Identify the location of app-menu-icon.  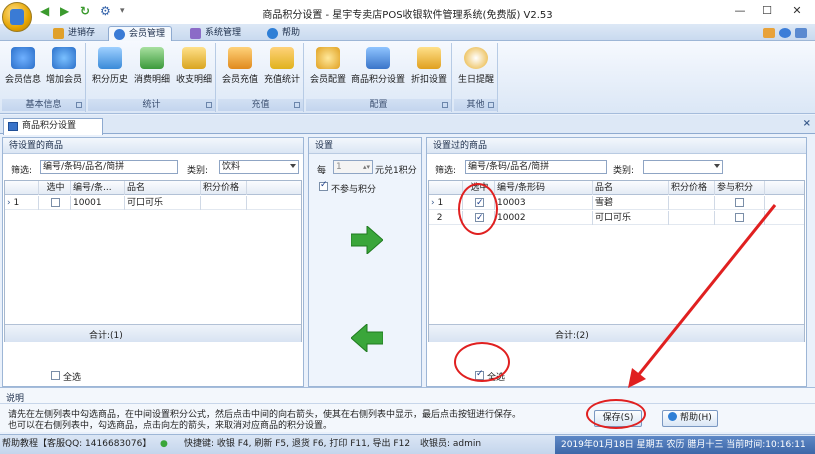
(17, 17).